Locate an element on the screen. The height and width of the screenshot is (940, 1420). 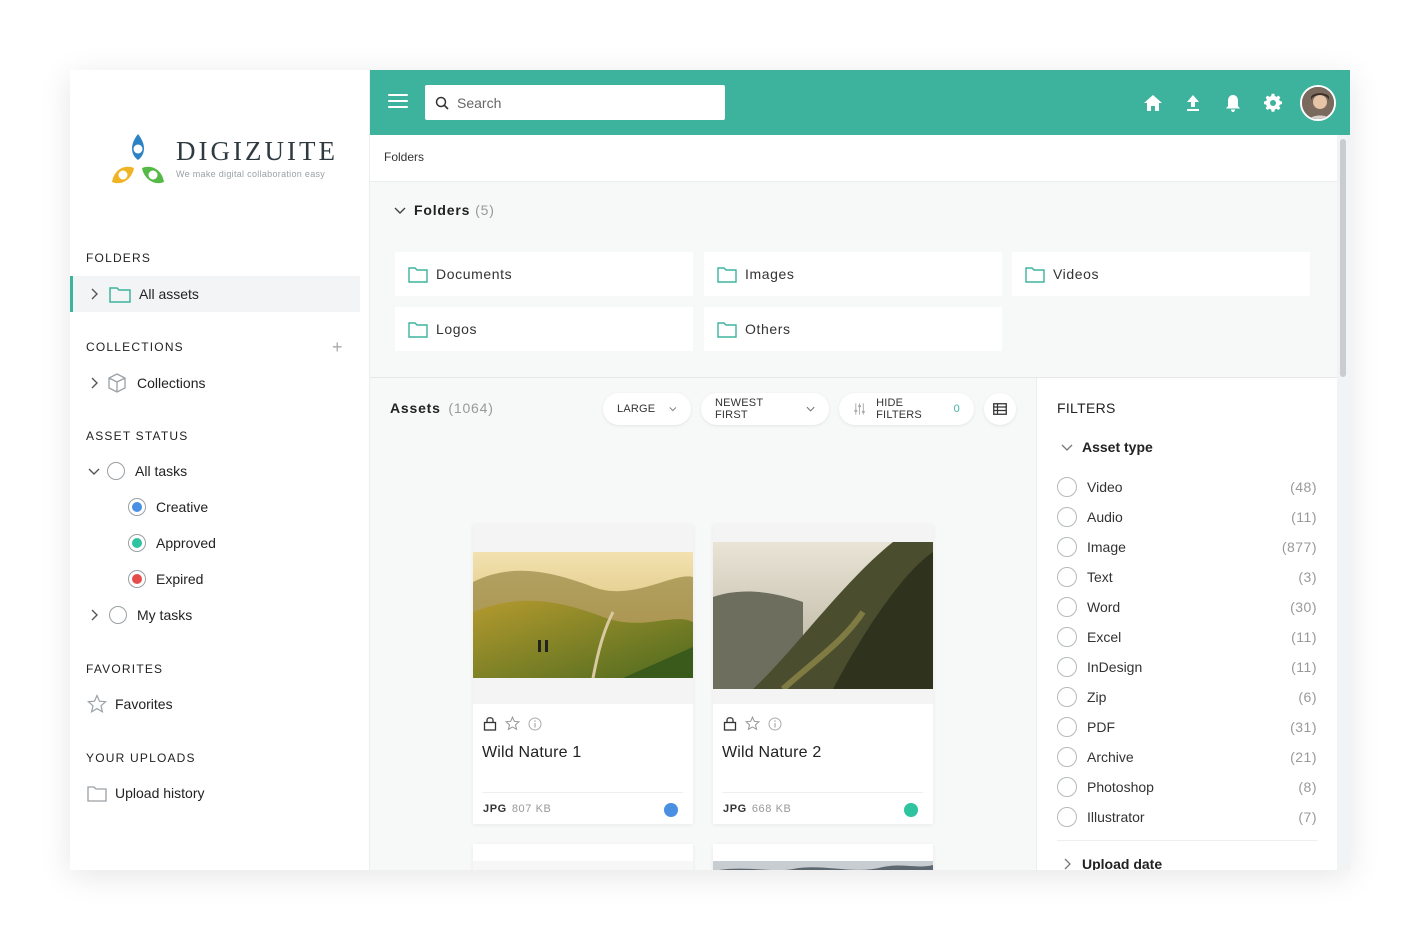
filter-option-photoshop: Photoshop (8) is located at coordinates (1187, 787).